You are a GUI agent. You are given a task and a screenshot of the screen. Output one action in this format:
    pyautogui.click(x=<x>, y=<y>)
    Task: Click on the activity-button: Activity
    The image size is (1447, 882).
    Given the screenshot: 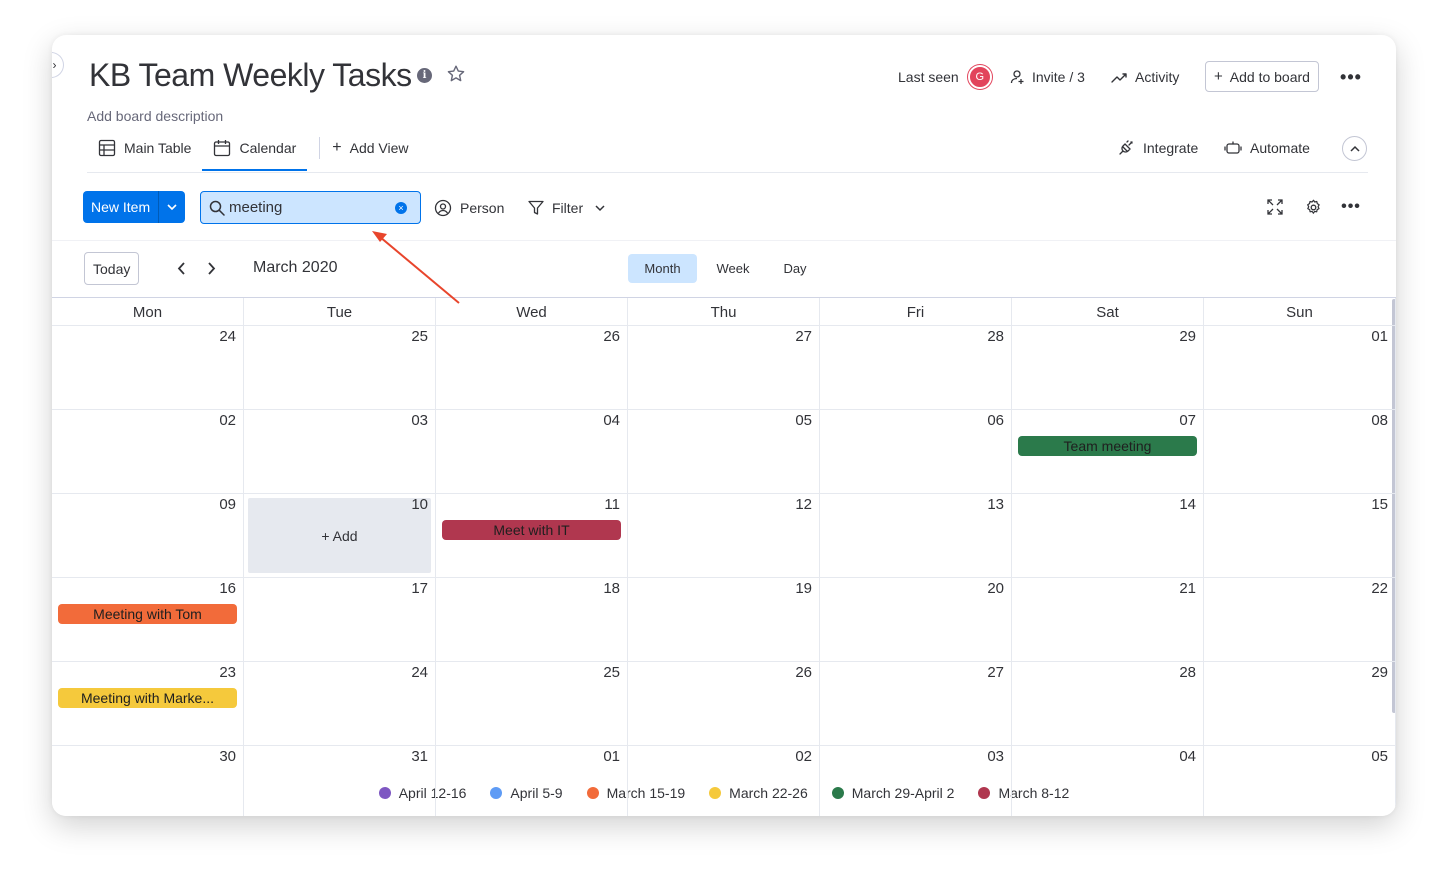 What is the action you would take?
    pyautogui.click(x=1145, y=77)
    